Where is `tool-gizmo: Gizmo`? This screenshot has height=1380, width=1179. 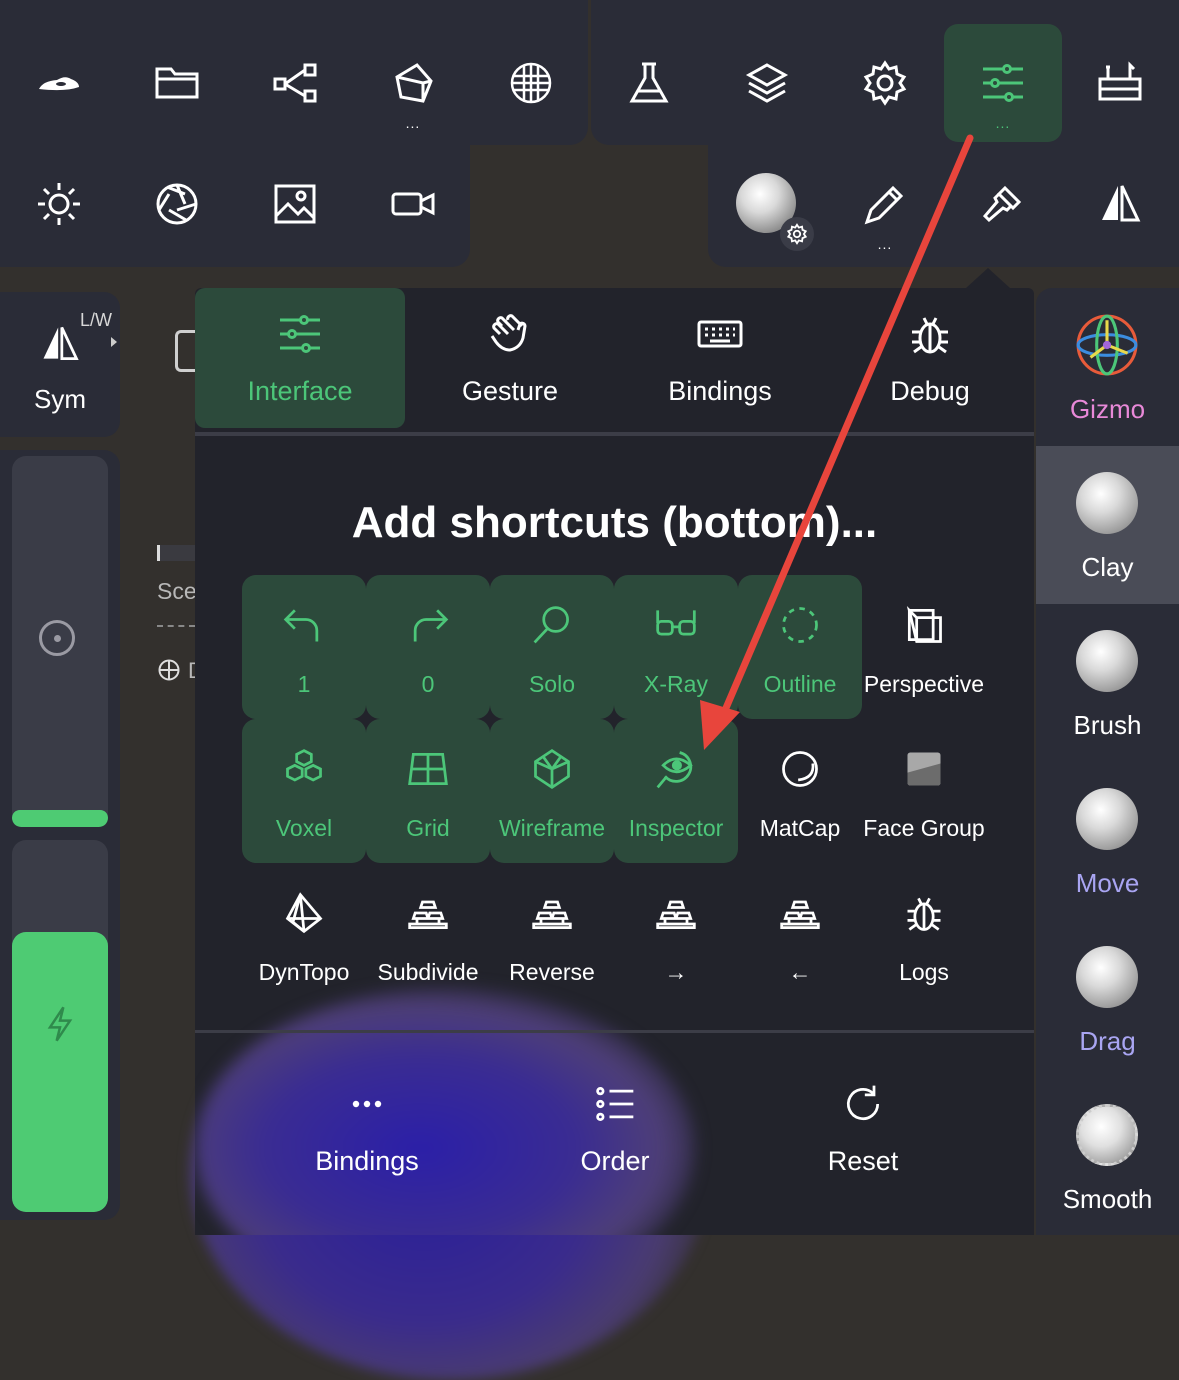
tool-gizmo: Gizmo is located at coordinates (1107, 367).